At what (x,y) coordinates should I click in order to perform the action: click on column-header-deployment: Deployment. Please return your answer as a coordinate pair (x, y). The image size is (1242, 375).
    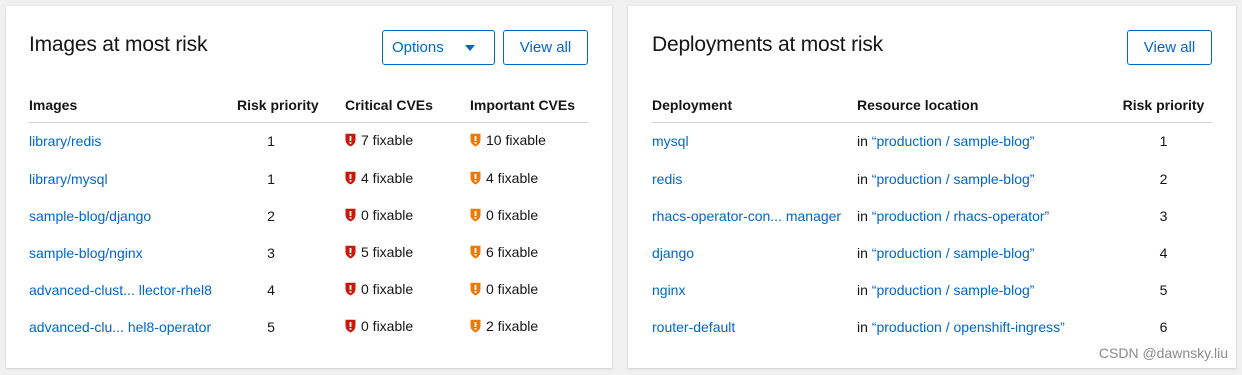
    Looking at the image, I should click on (754, 106).